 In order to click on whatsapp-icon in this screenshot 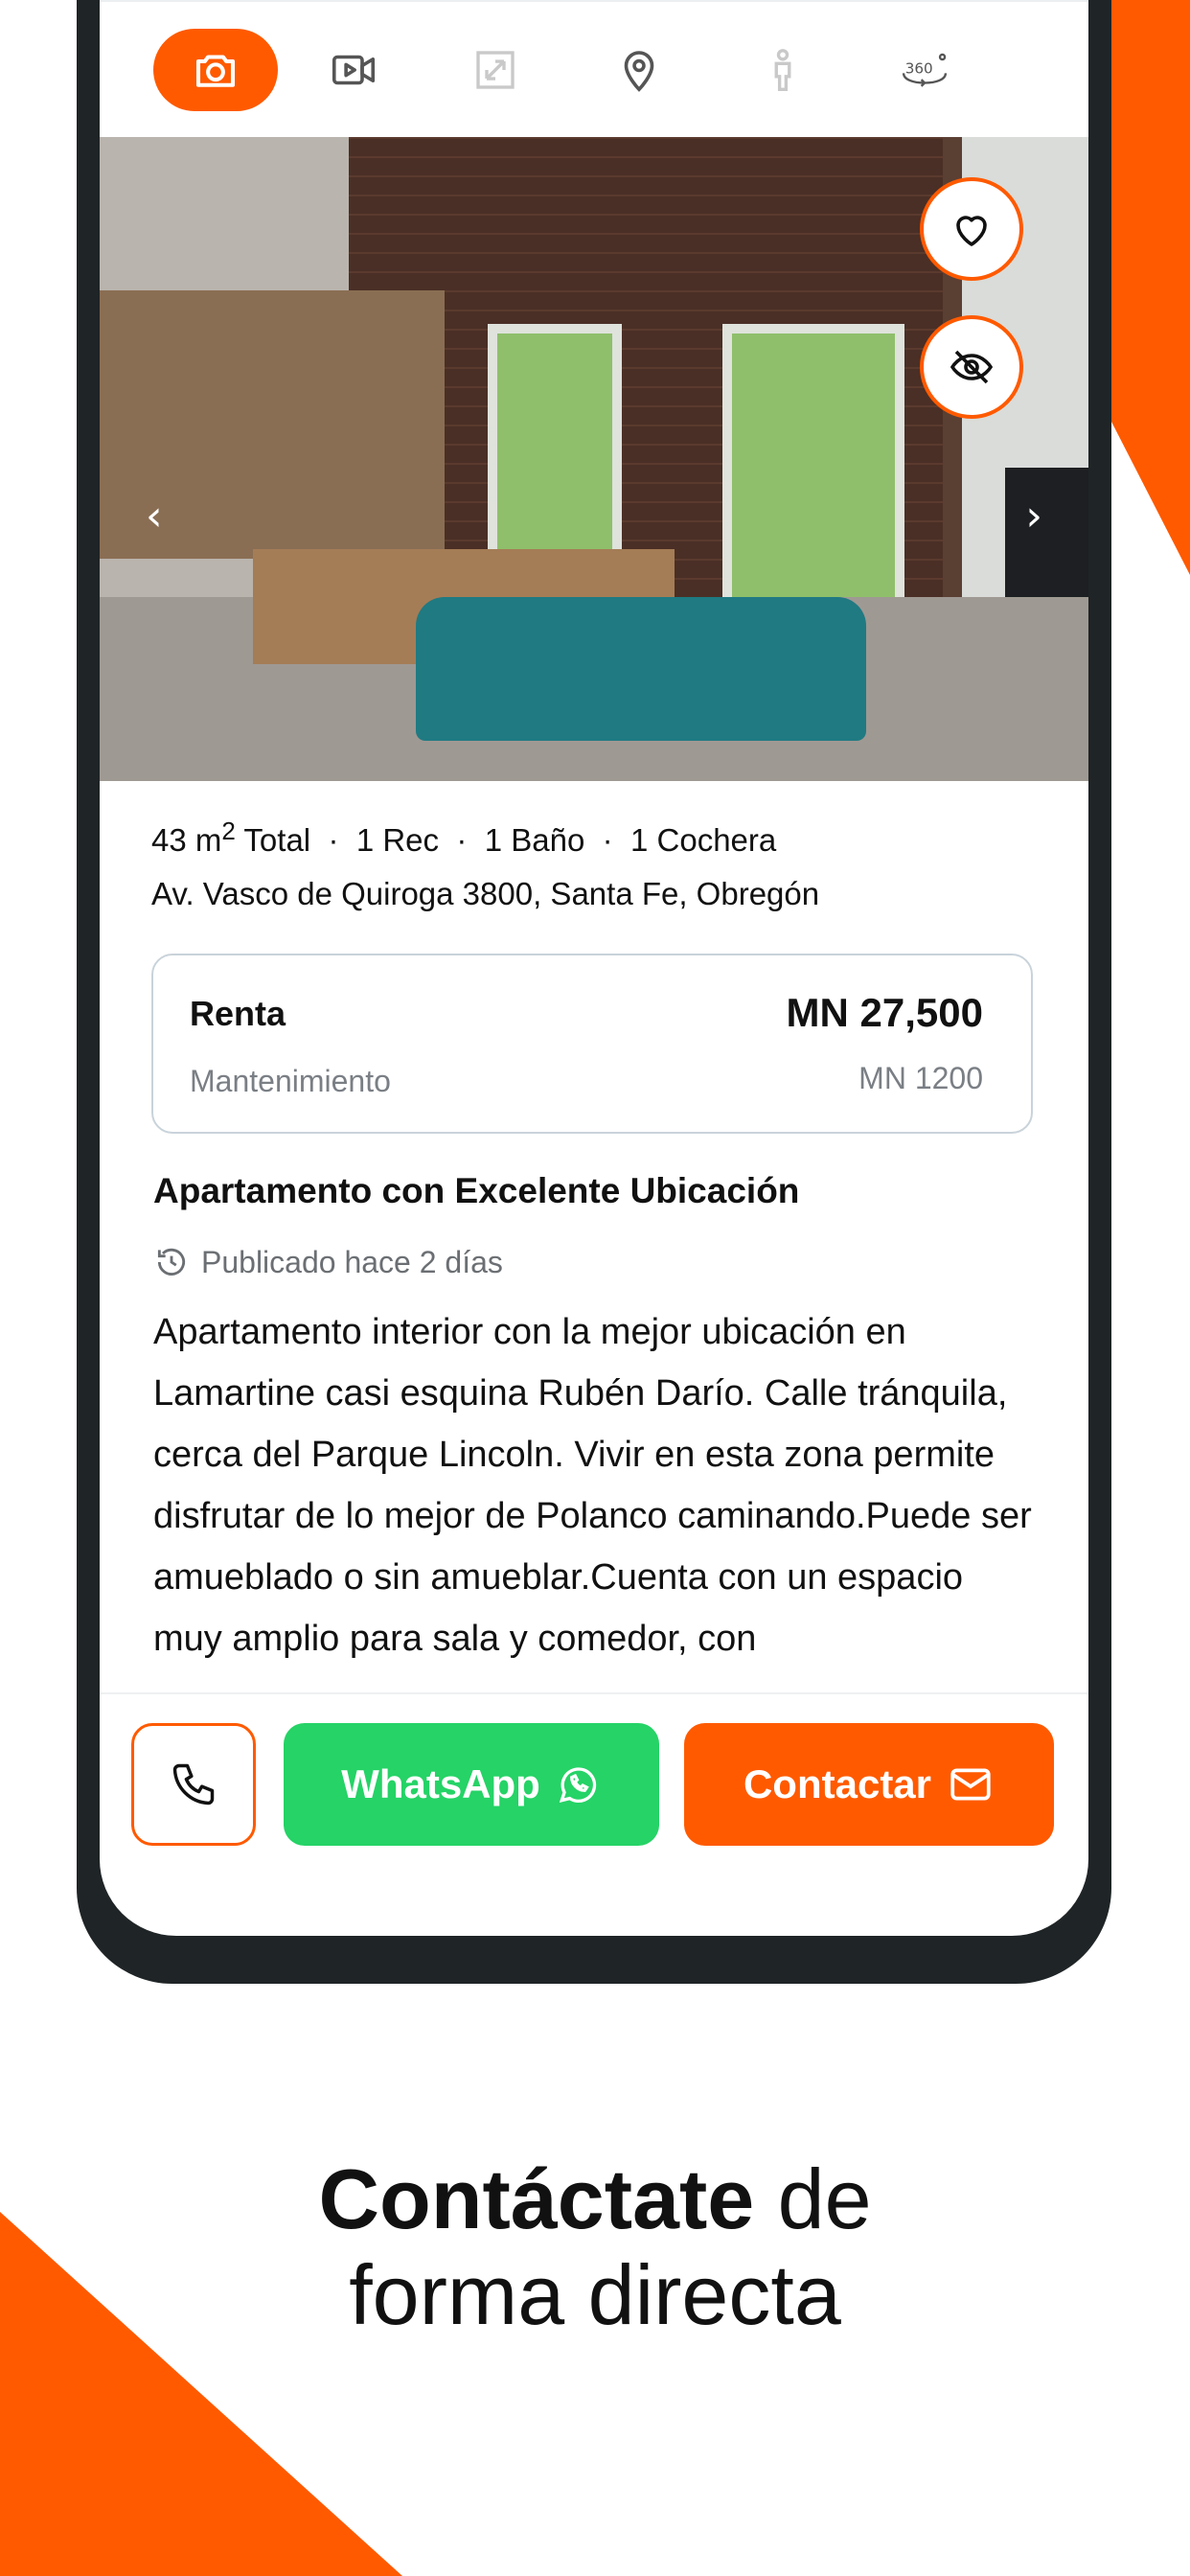, I will do `click(577, 1786)`.